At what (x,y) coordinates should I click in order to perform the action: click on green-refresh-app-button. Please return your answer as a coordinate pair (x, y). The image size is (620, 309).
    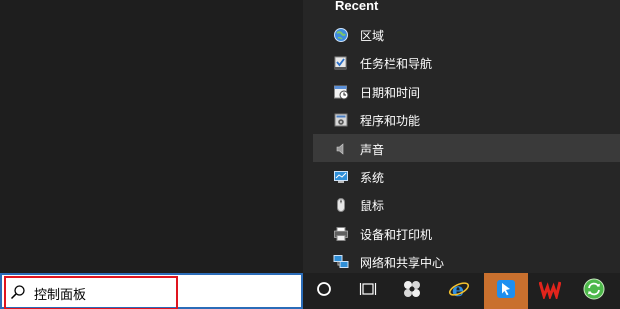
    Looking at the image, I should click on (594, 291).